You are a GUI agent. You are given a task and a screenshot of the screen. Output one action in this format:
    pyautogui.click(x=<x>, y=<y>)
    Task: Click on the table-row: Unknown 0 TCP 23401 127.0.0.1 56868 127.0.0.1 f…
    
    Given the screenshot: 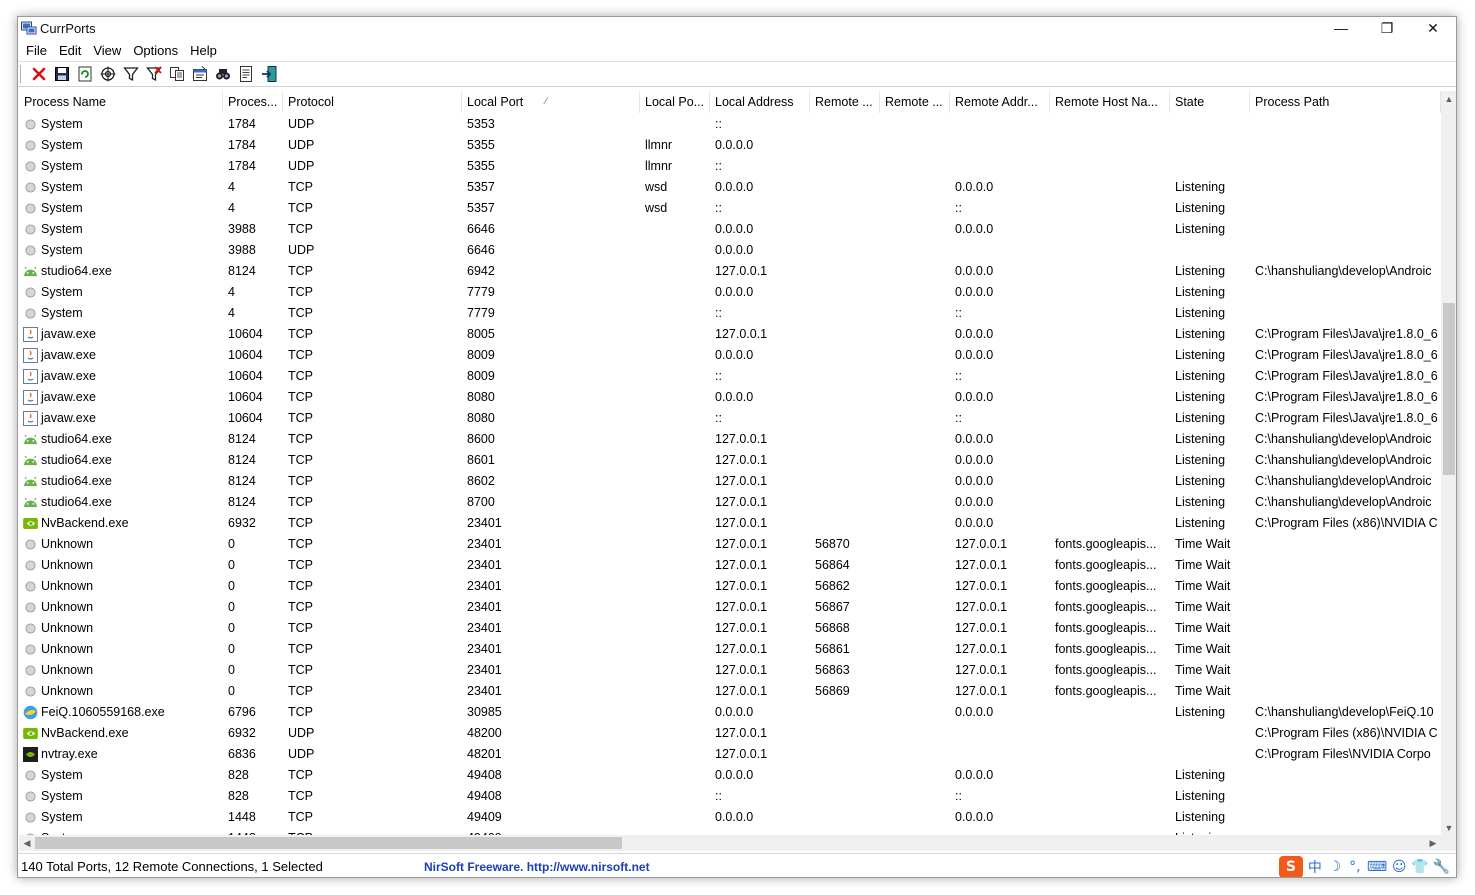 What is the action you would take?
    pyautogui.click(x=730, y=628)
    